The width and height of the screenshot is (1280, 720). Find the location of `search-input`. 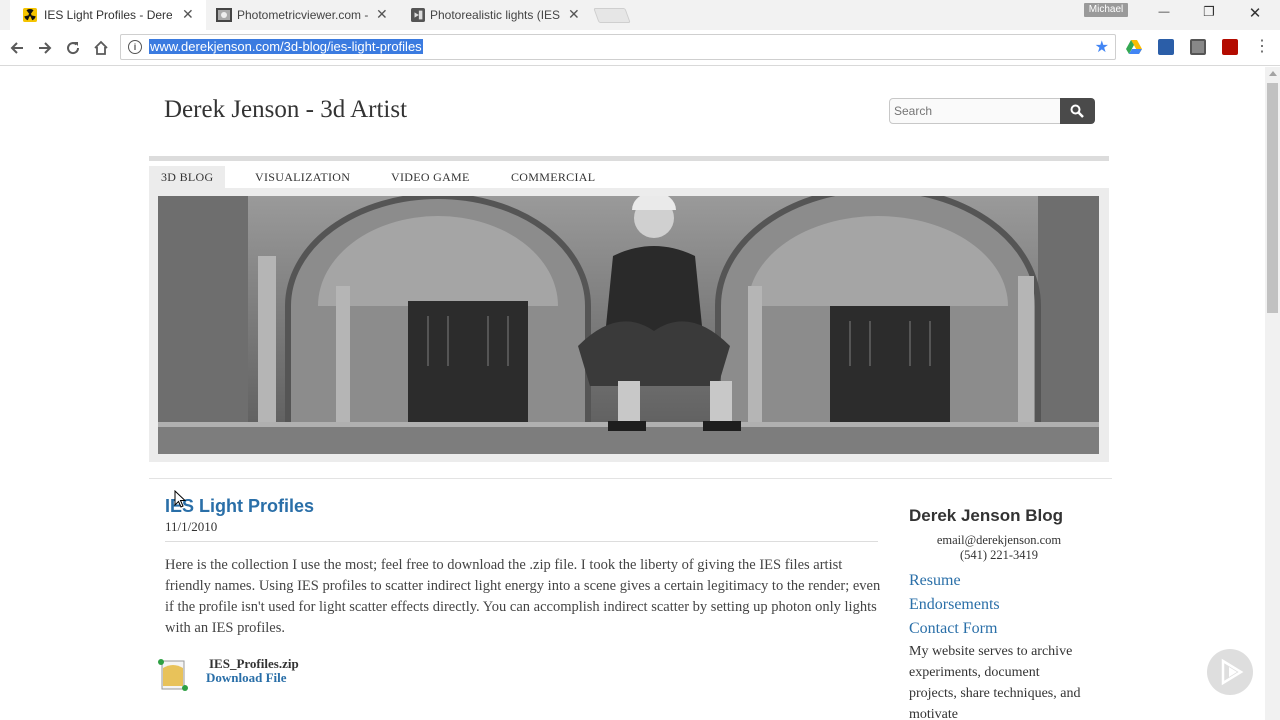

search-input is located at coordinates (975, 111).